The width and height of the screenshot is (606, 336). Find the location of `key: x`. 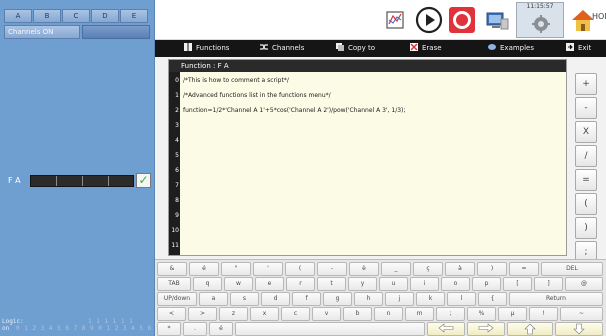

key: x is located at coordinates (264, 314).